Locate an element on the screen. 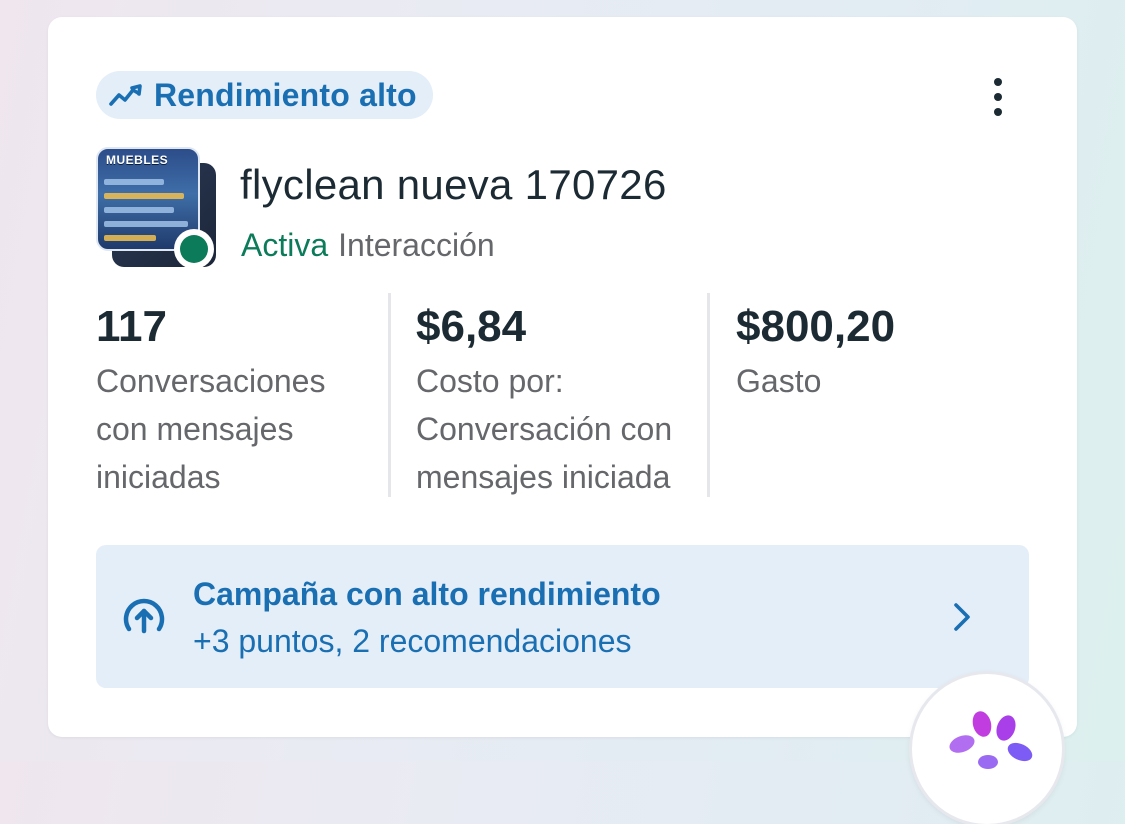  metric-label: Gasto is located at coordinates (779, 381).